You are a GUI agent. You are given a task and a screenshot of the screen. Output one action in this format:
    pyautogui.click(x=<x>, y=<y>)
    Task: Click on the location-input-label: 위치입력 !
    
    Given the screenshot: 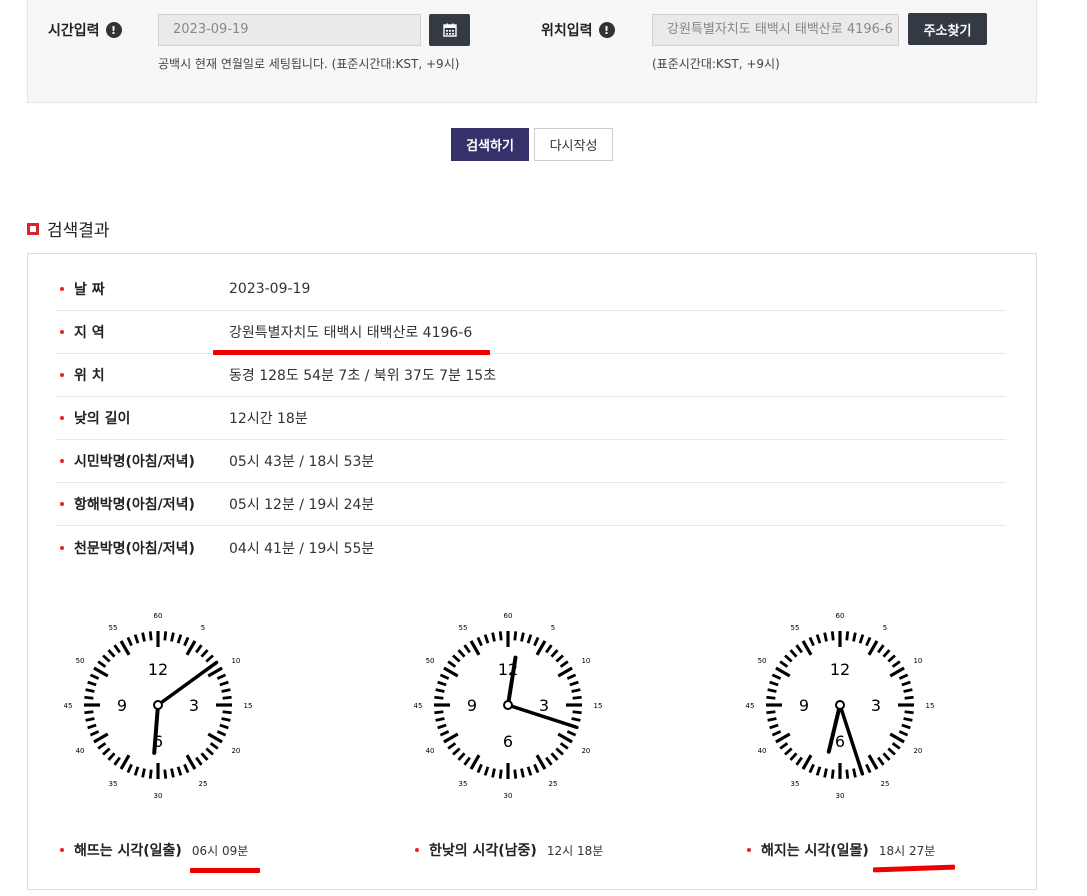 What is the action you would take?
    pyautogui.click(x=578, y=30)
    